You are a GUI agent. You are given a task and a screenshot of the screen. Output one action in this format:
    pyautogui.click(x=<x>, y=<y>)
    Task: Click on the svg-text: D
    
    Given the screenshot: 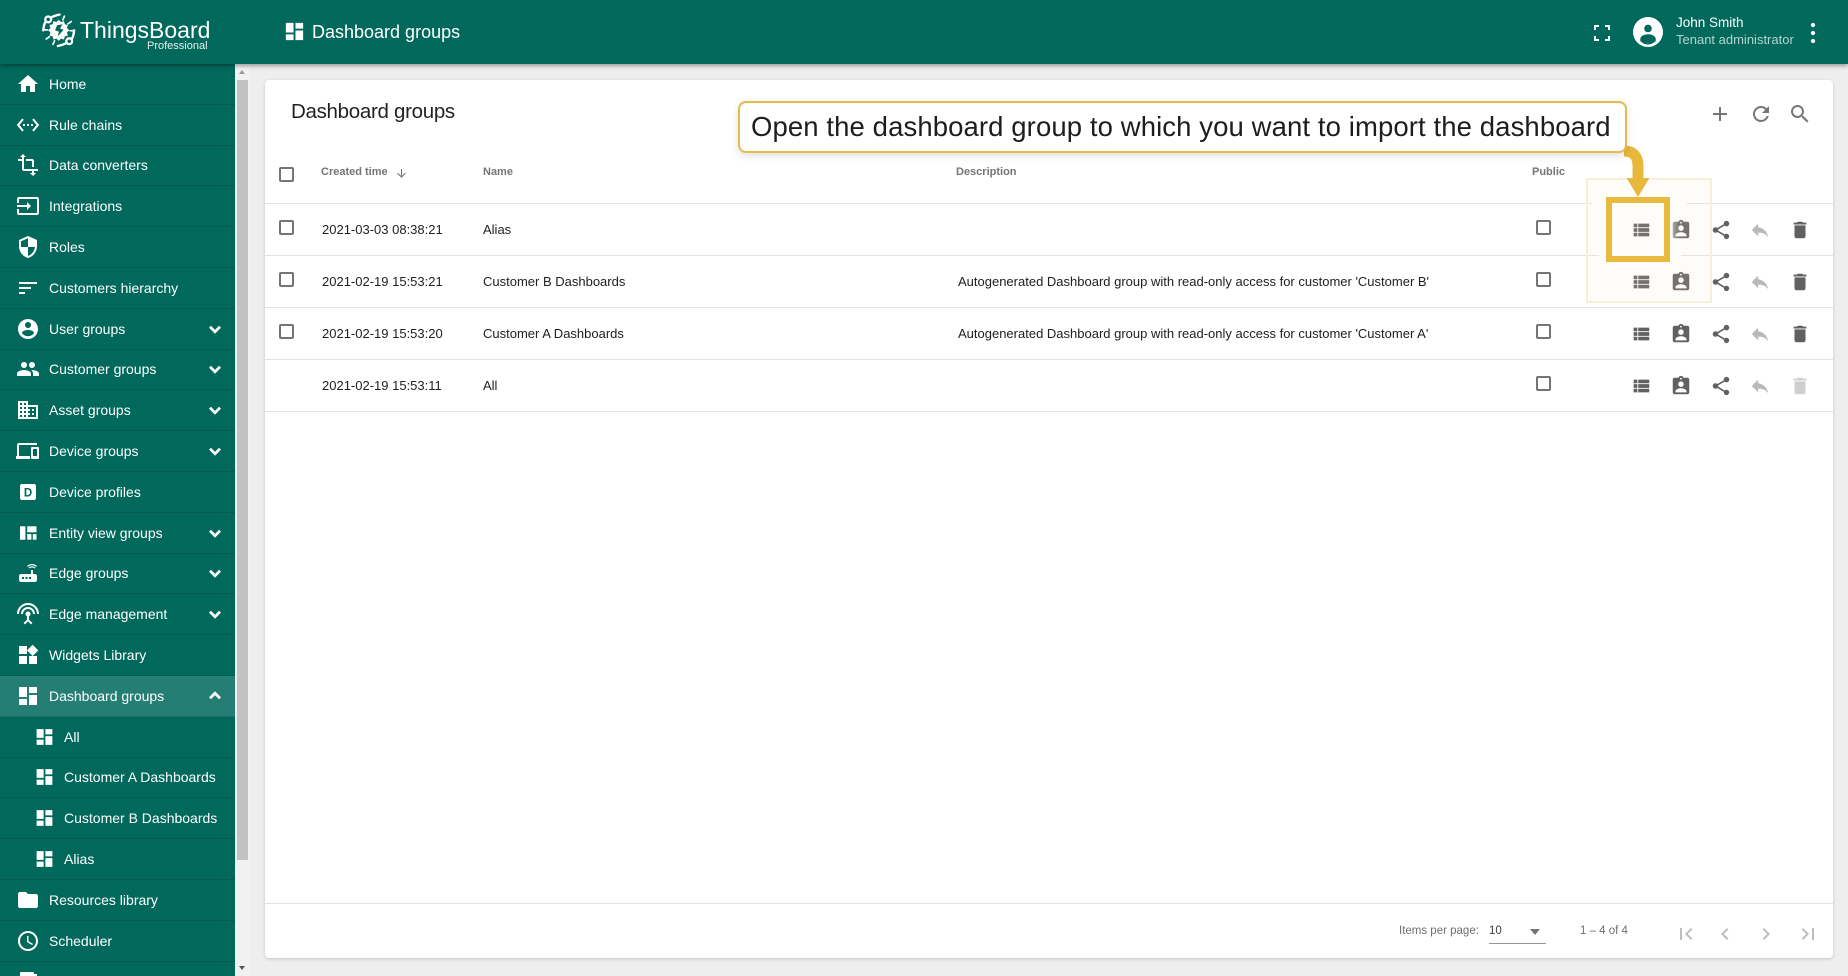 What is the action you would take?
    pyautogui.click(x=28, y=493)
    